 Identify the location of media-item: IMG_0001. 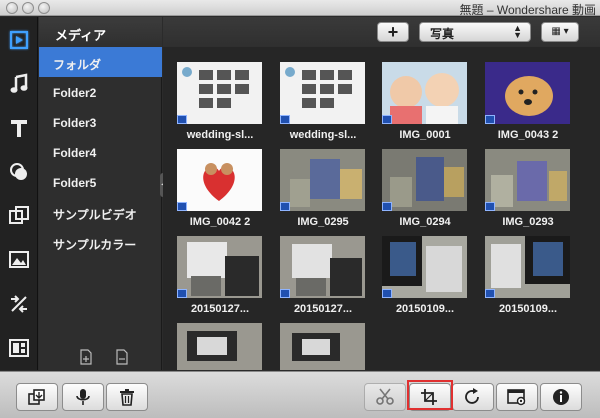
(420, 100).